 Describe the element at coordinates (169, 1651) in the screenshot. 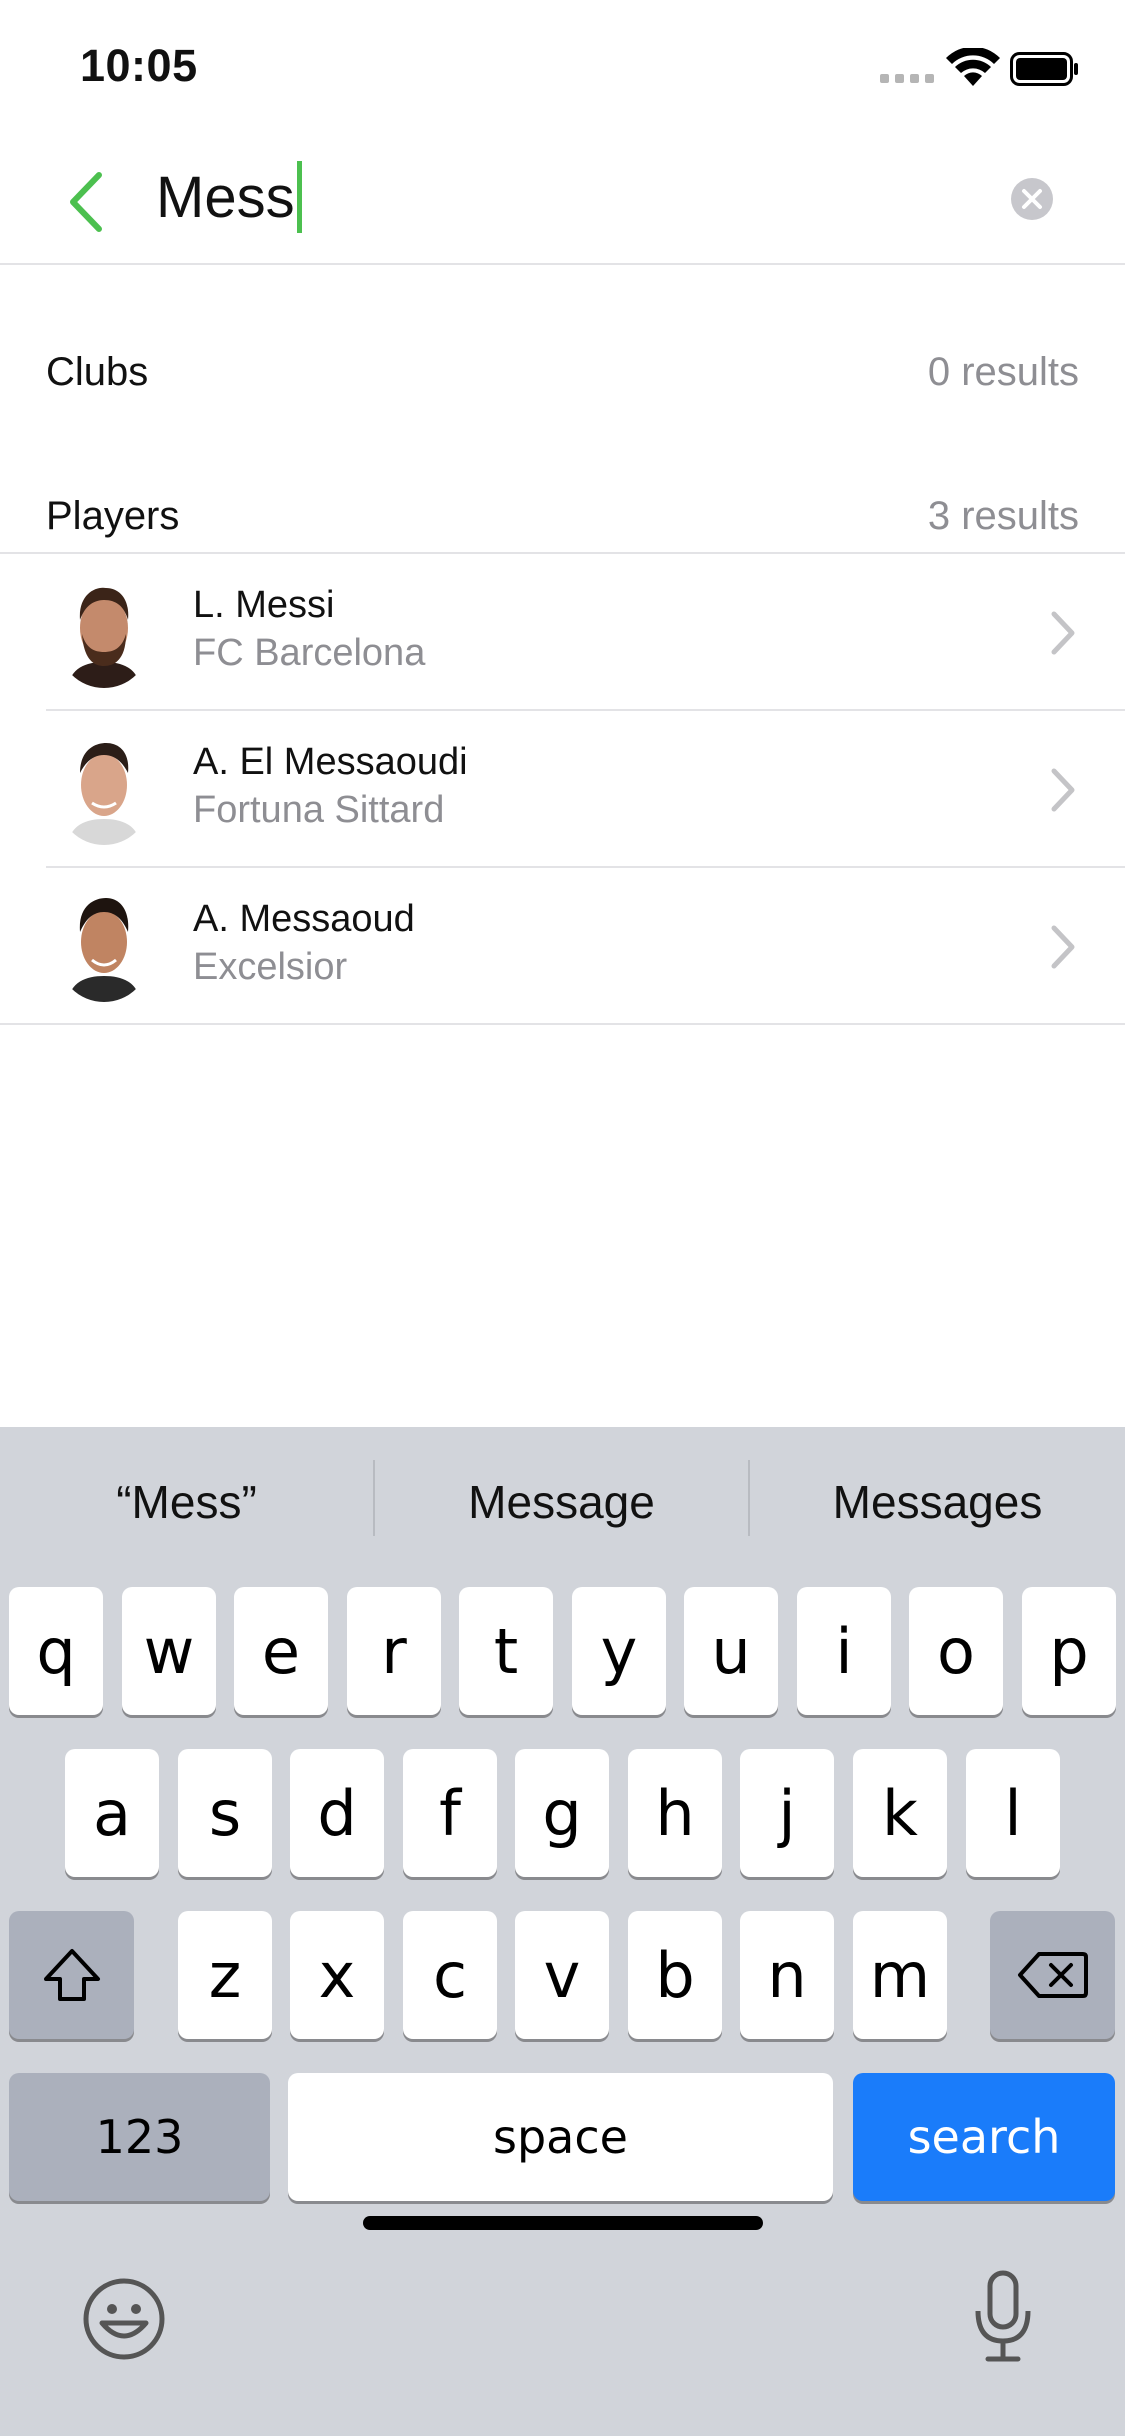

I see `key-w: w` at that location.